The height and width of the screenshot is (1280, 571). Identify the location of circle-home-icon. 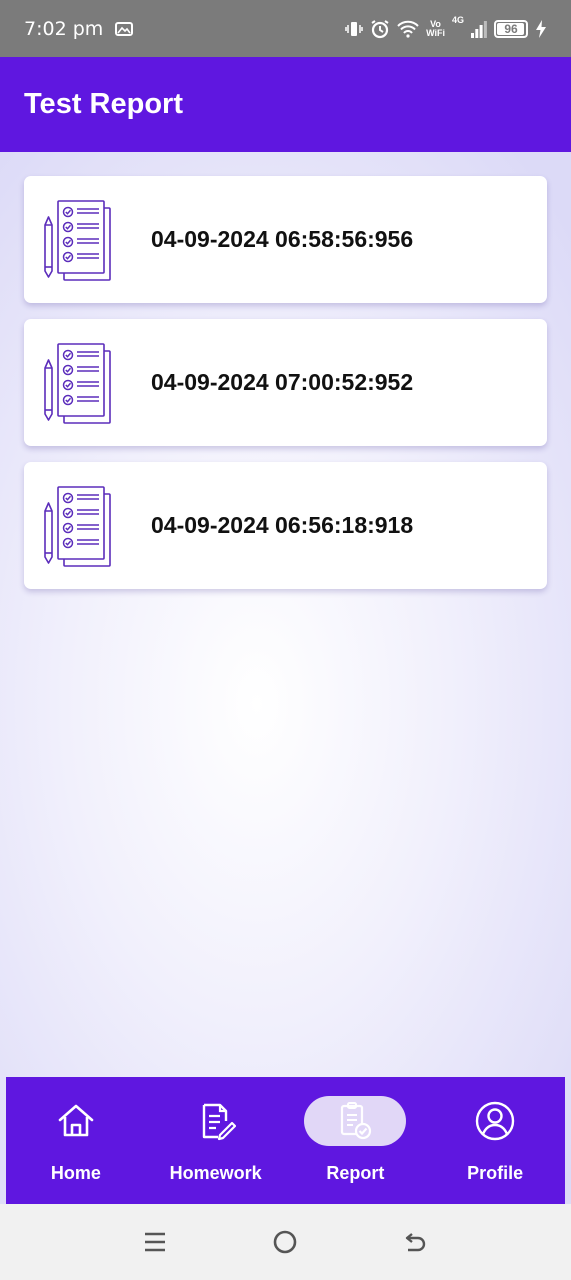
(285, 1242).